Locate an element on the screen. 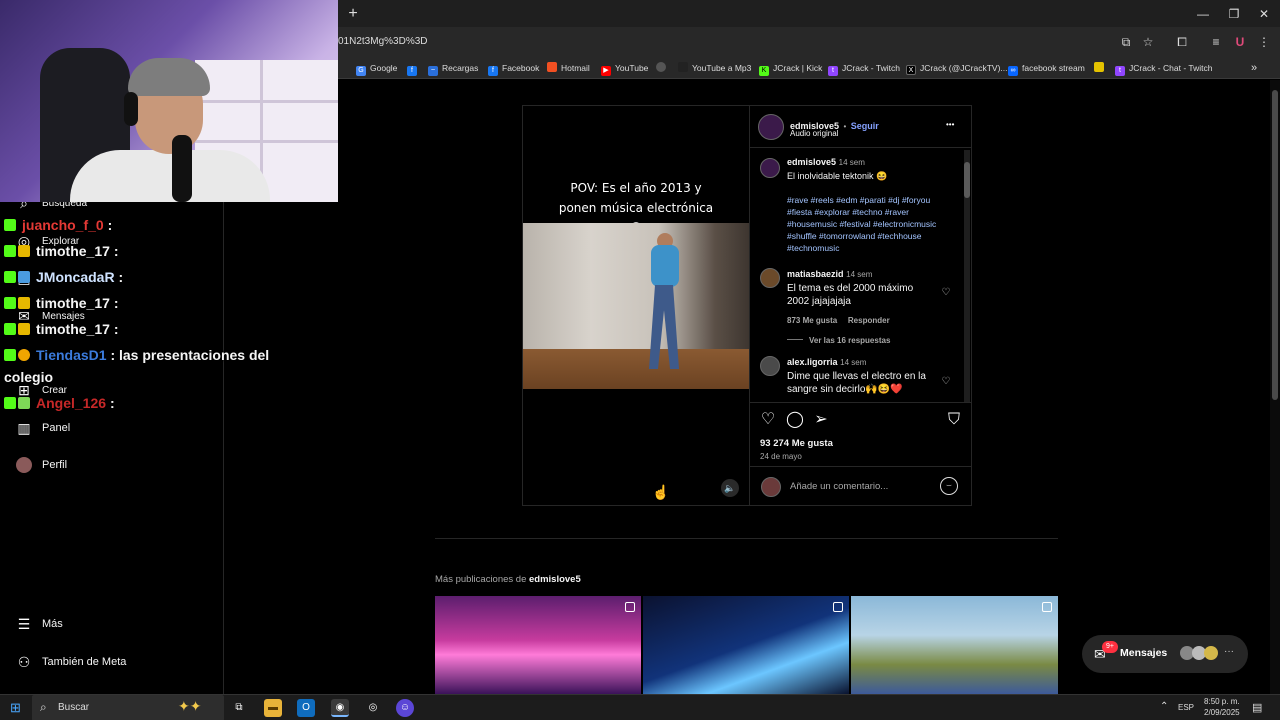 The height and width of the screenshot is (720, 1280). carousel-icon is located at coordinates (838, 607).